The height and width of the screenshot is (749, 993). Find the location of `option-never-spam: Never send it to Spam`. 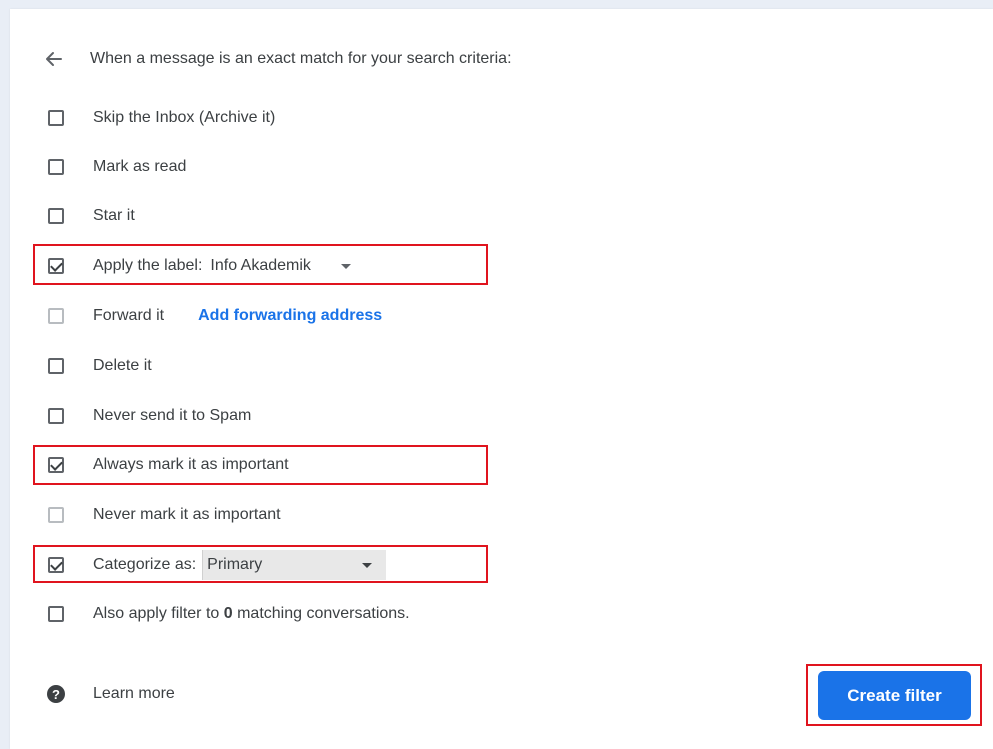

option-never-spam: Never send it to Spam is located at coordinates (149, 416).